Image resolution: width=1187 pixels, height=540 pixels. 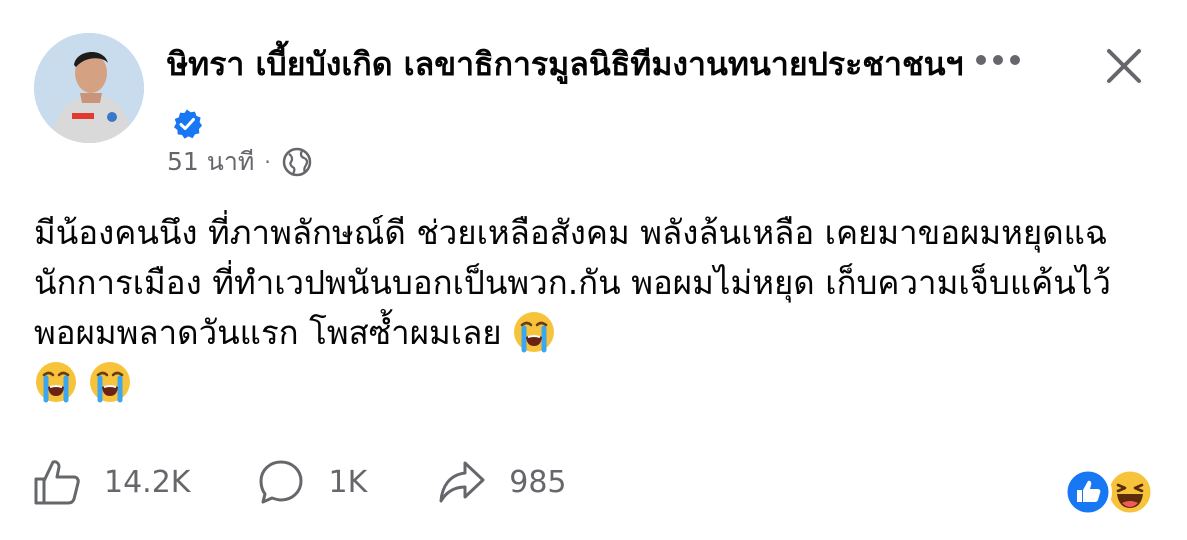 What do you see at coordinates (187, 124) in the screenshot?
I see `verified-badge-icon` at bounding box center [187, 124].